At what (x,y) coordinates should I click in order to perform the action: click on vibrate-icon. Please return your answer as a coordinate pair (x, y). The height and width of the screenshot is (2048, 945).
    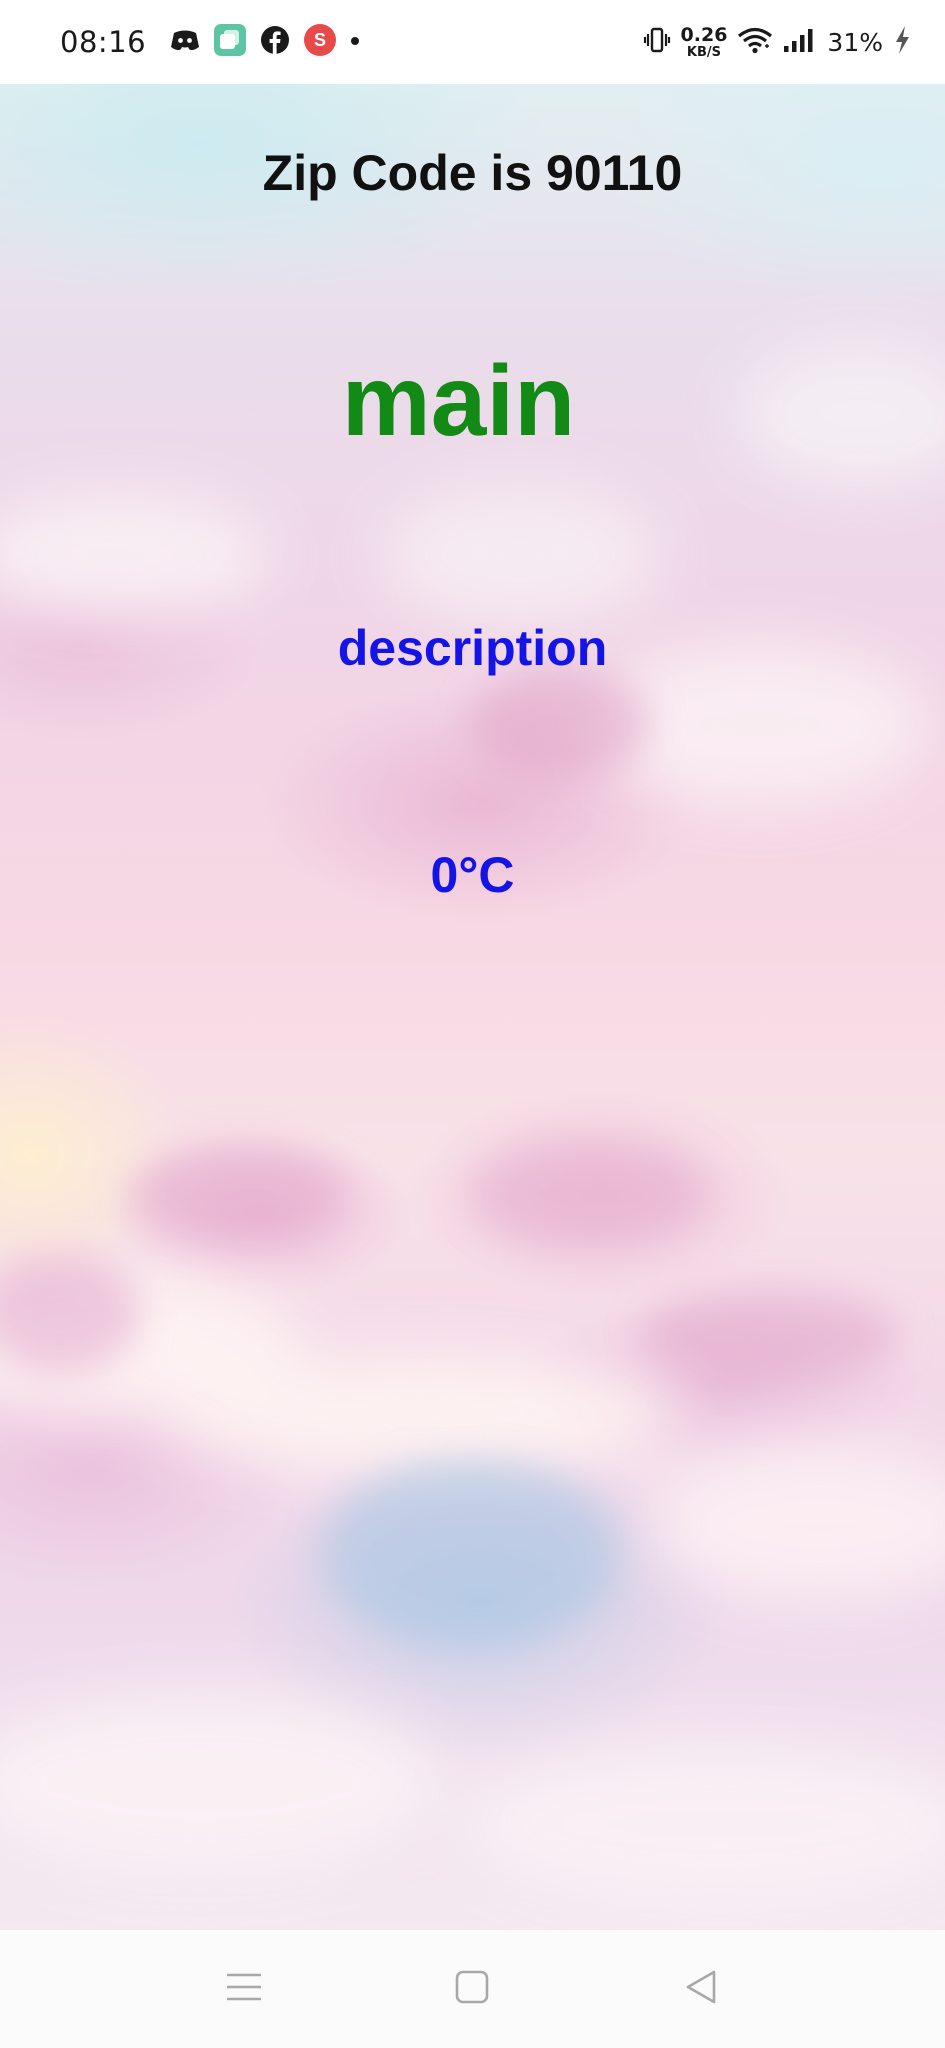
    Looking at the image, I should click on (657, 42).